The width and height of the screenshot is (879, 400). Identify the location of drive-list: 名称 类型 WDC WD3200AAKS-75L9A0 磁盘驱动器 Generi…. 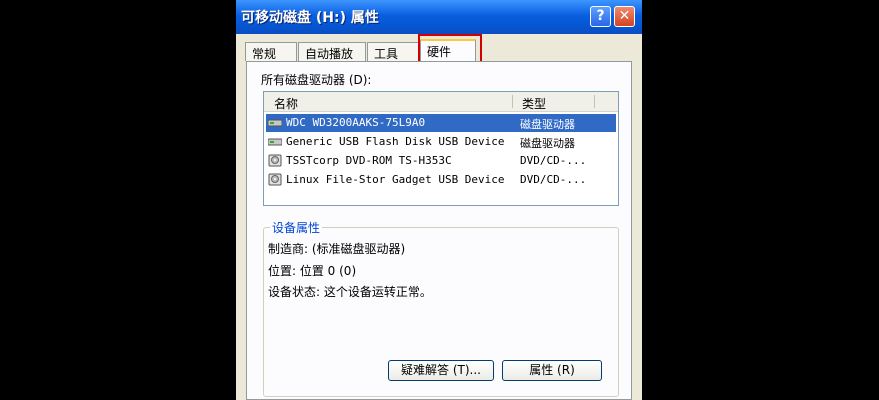
(441, 148).